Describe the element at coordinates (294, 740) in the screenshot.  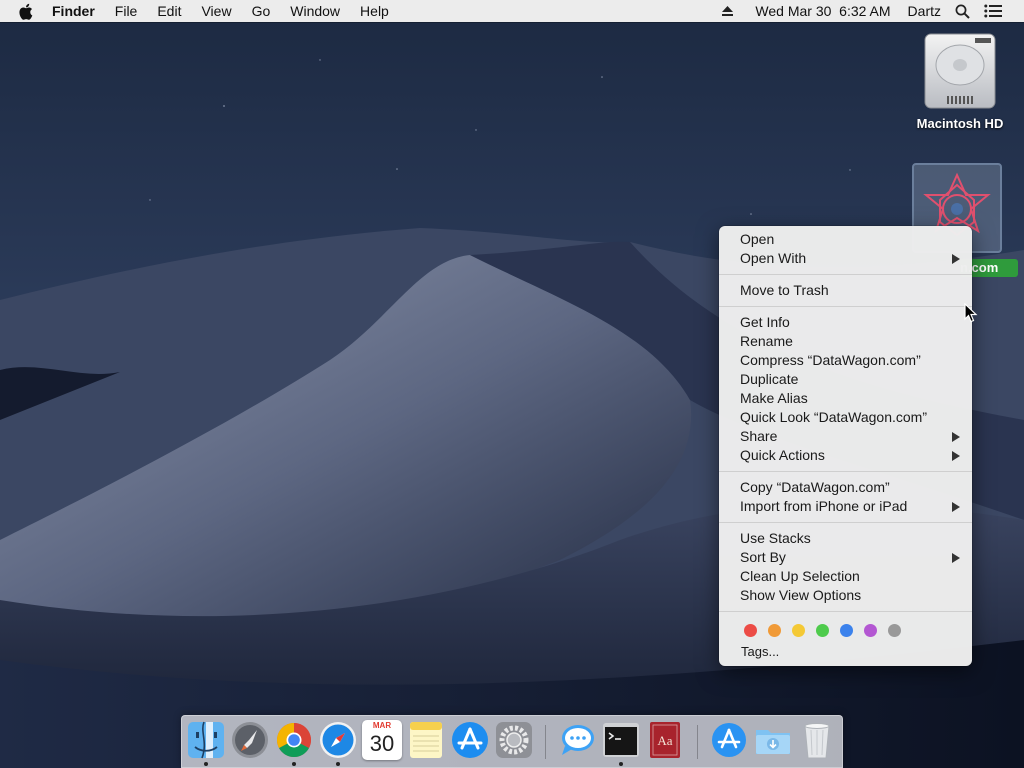
I see `dock-chrome-icon` at that location.